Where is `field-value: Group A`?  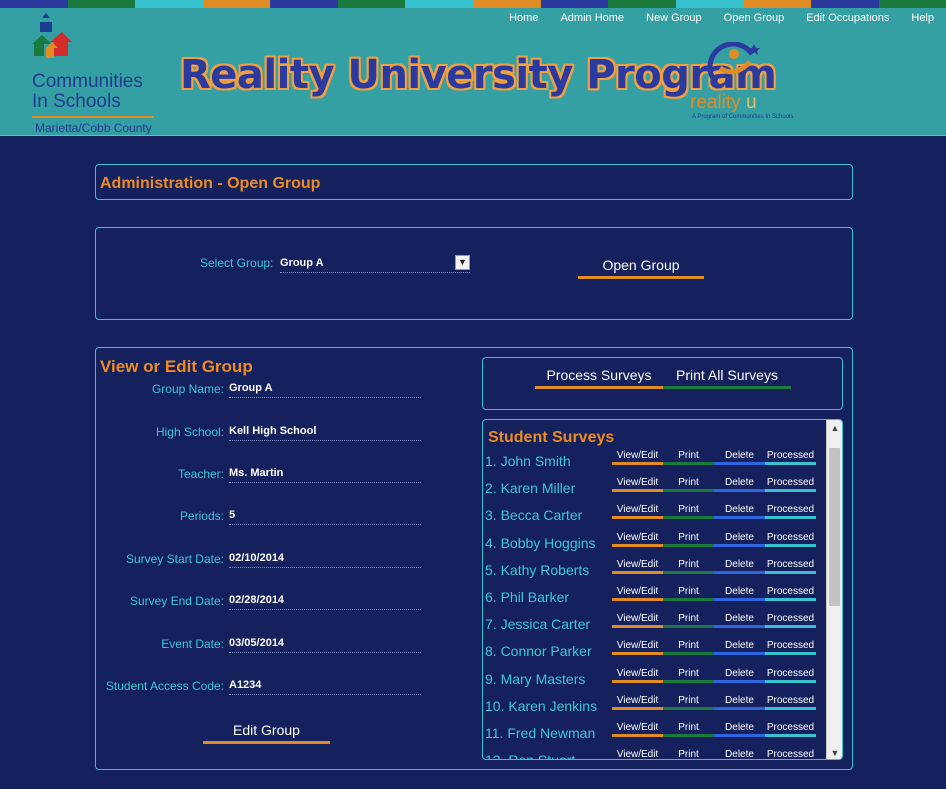 field-value: Group A is located at coordinates (325, 390).